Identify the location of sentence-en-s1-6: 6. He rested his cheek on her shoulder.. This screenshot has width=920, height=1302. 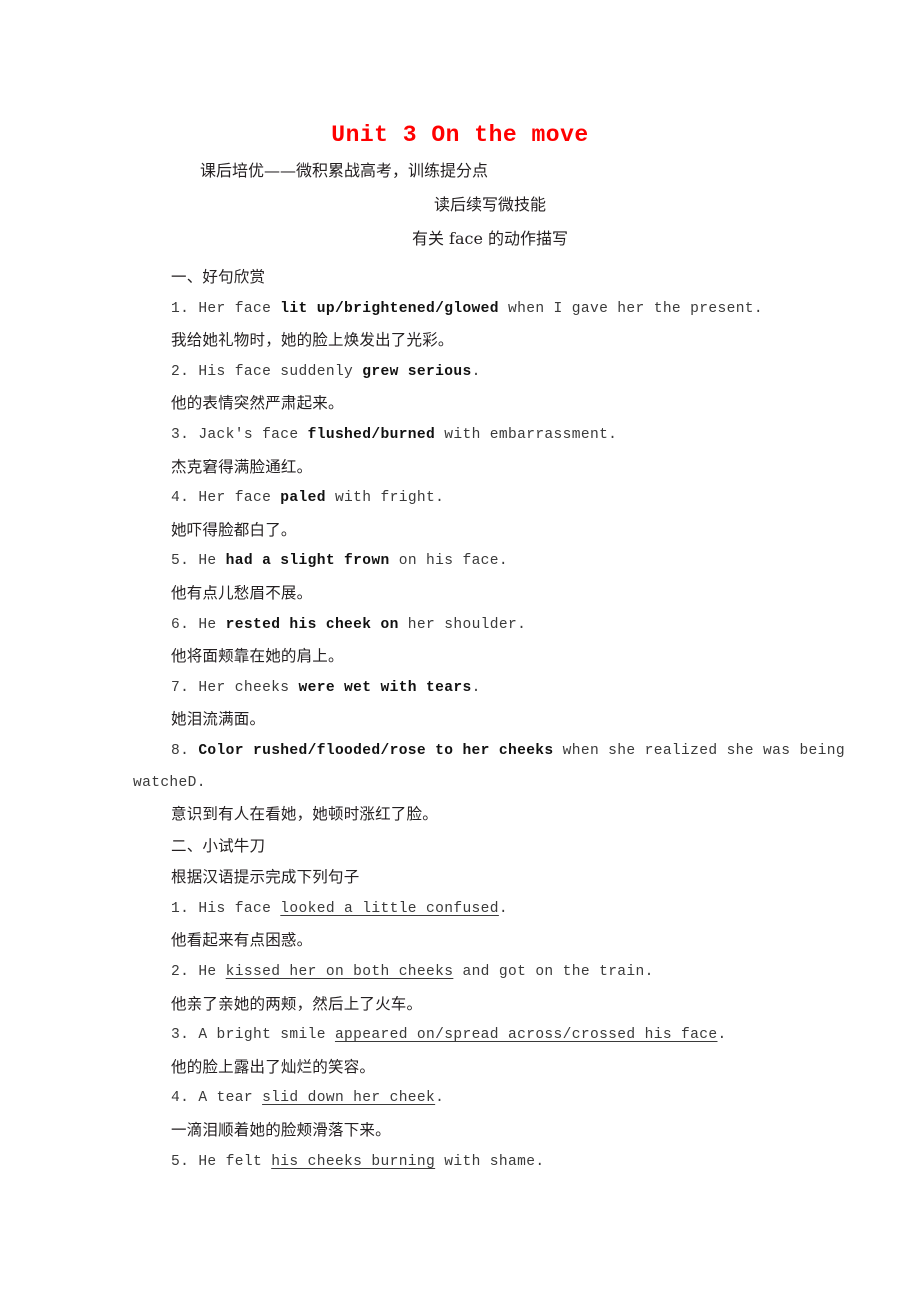
(463, 626).